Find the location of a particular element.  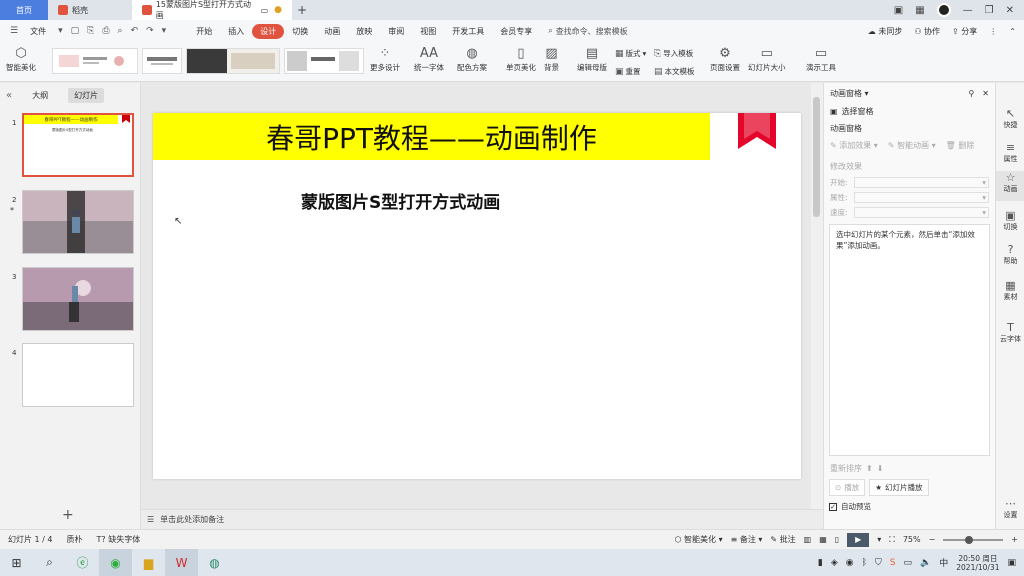

save-icon: ▢ is located at coordinates (75, 31).